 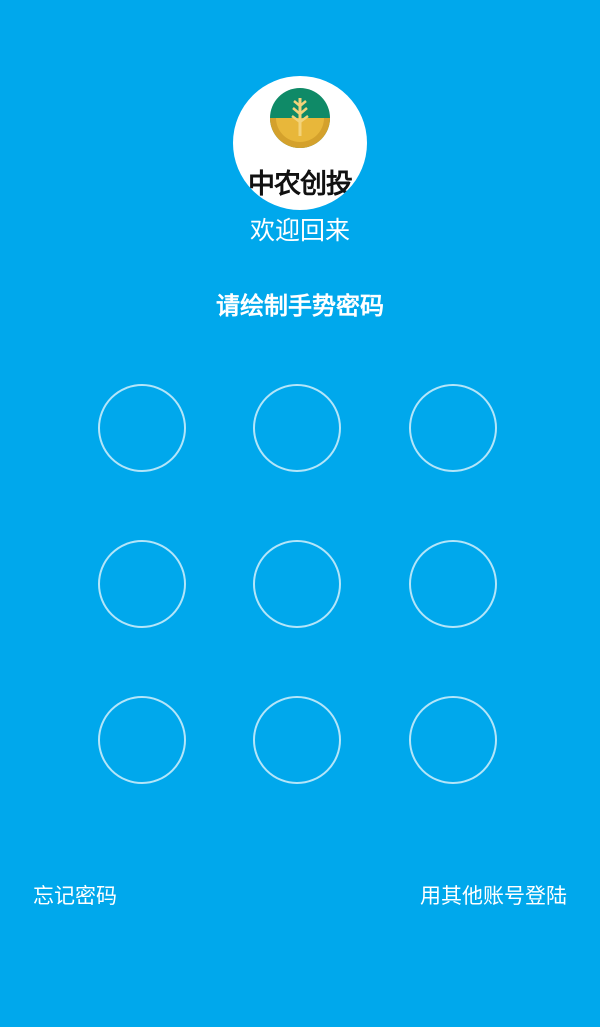 I want to click on forgot-password-link: 忘记密码, so click(x=75, y=896).